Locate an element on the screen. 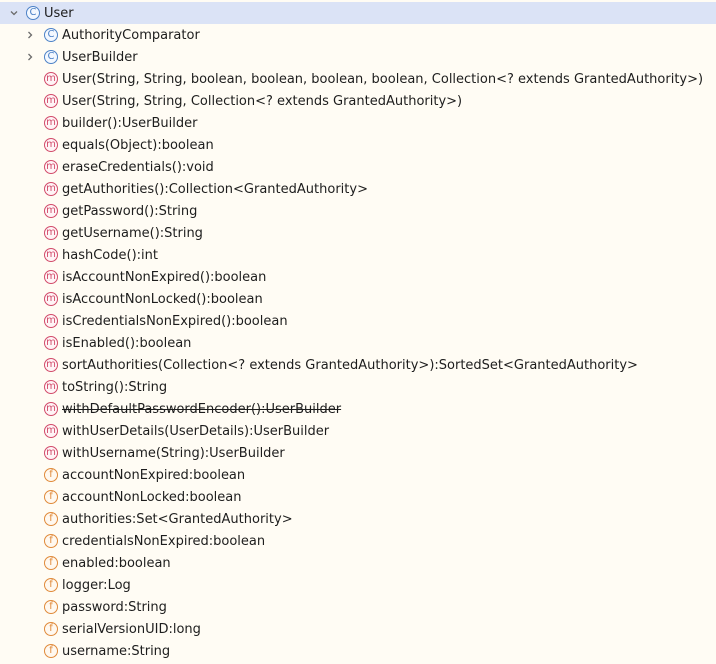 This screenshot has height=664, width=716. tree-node-label: isEnabled():boolean is located at coordinates (127, 343).